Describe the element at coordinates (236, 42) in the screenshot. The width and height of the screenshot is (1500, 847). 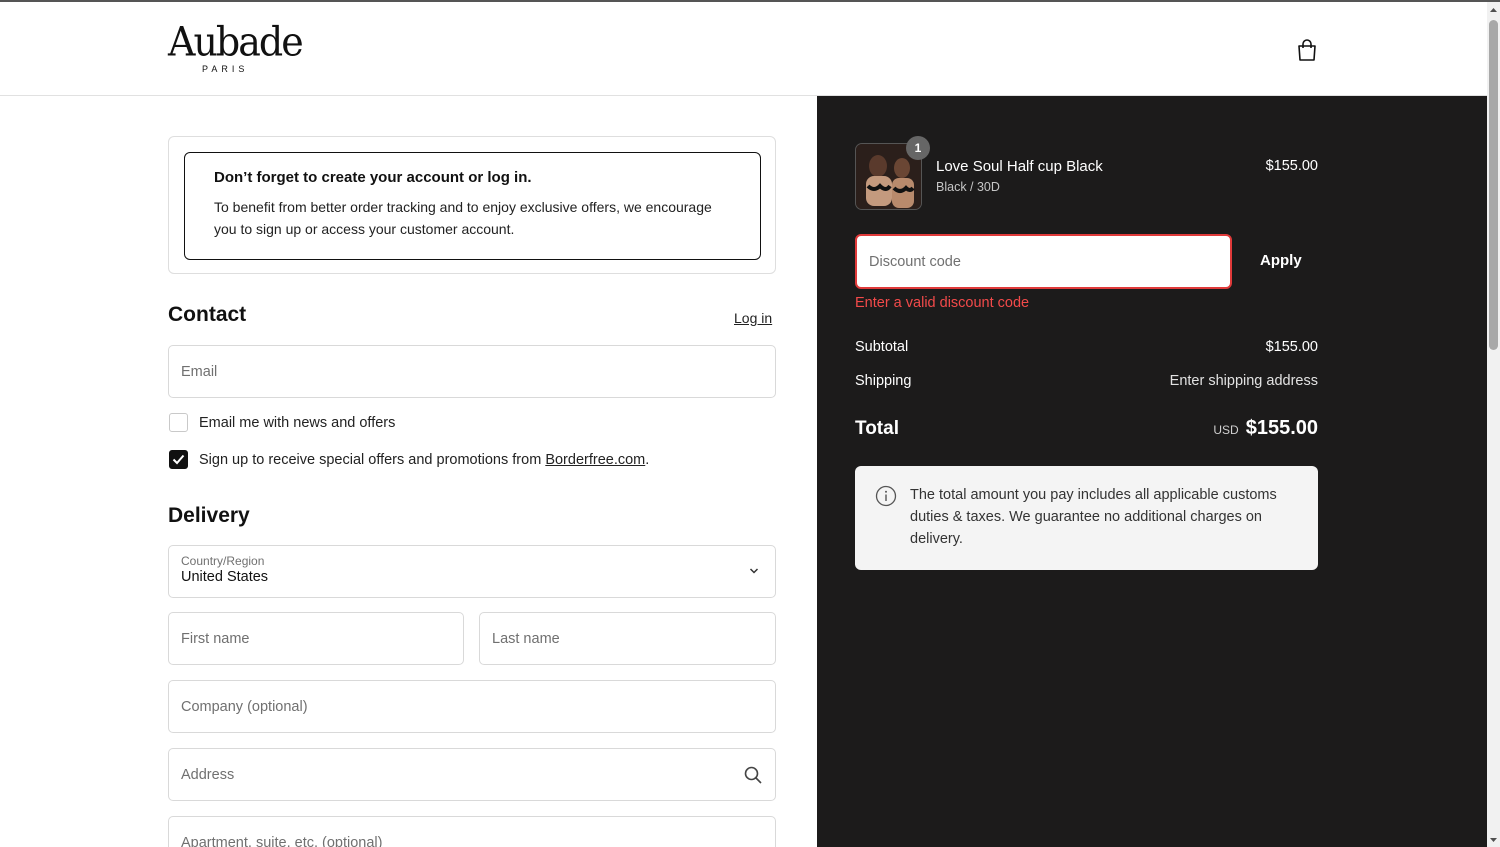
I see `logo-wordmark: Aubade` at that location.